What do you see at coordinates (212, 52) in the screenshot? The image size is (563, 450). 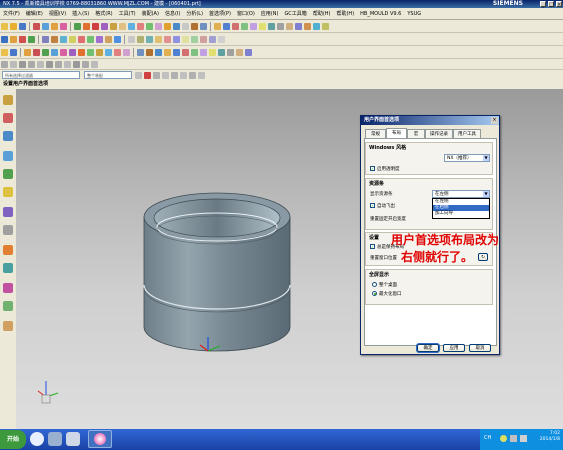 I see `offset-face-icon` at bounding box center [212, 52].